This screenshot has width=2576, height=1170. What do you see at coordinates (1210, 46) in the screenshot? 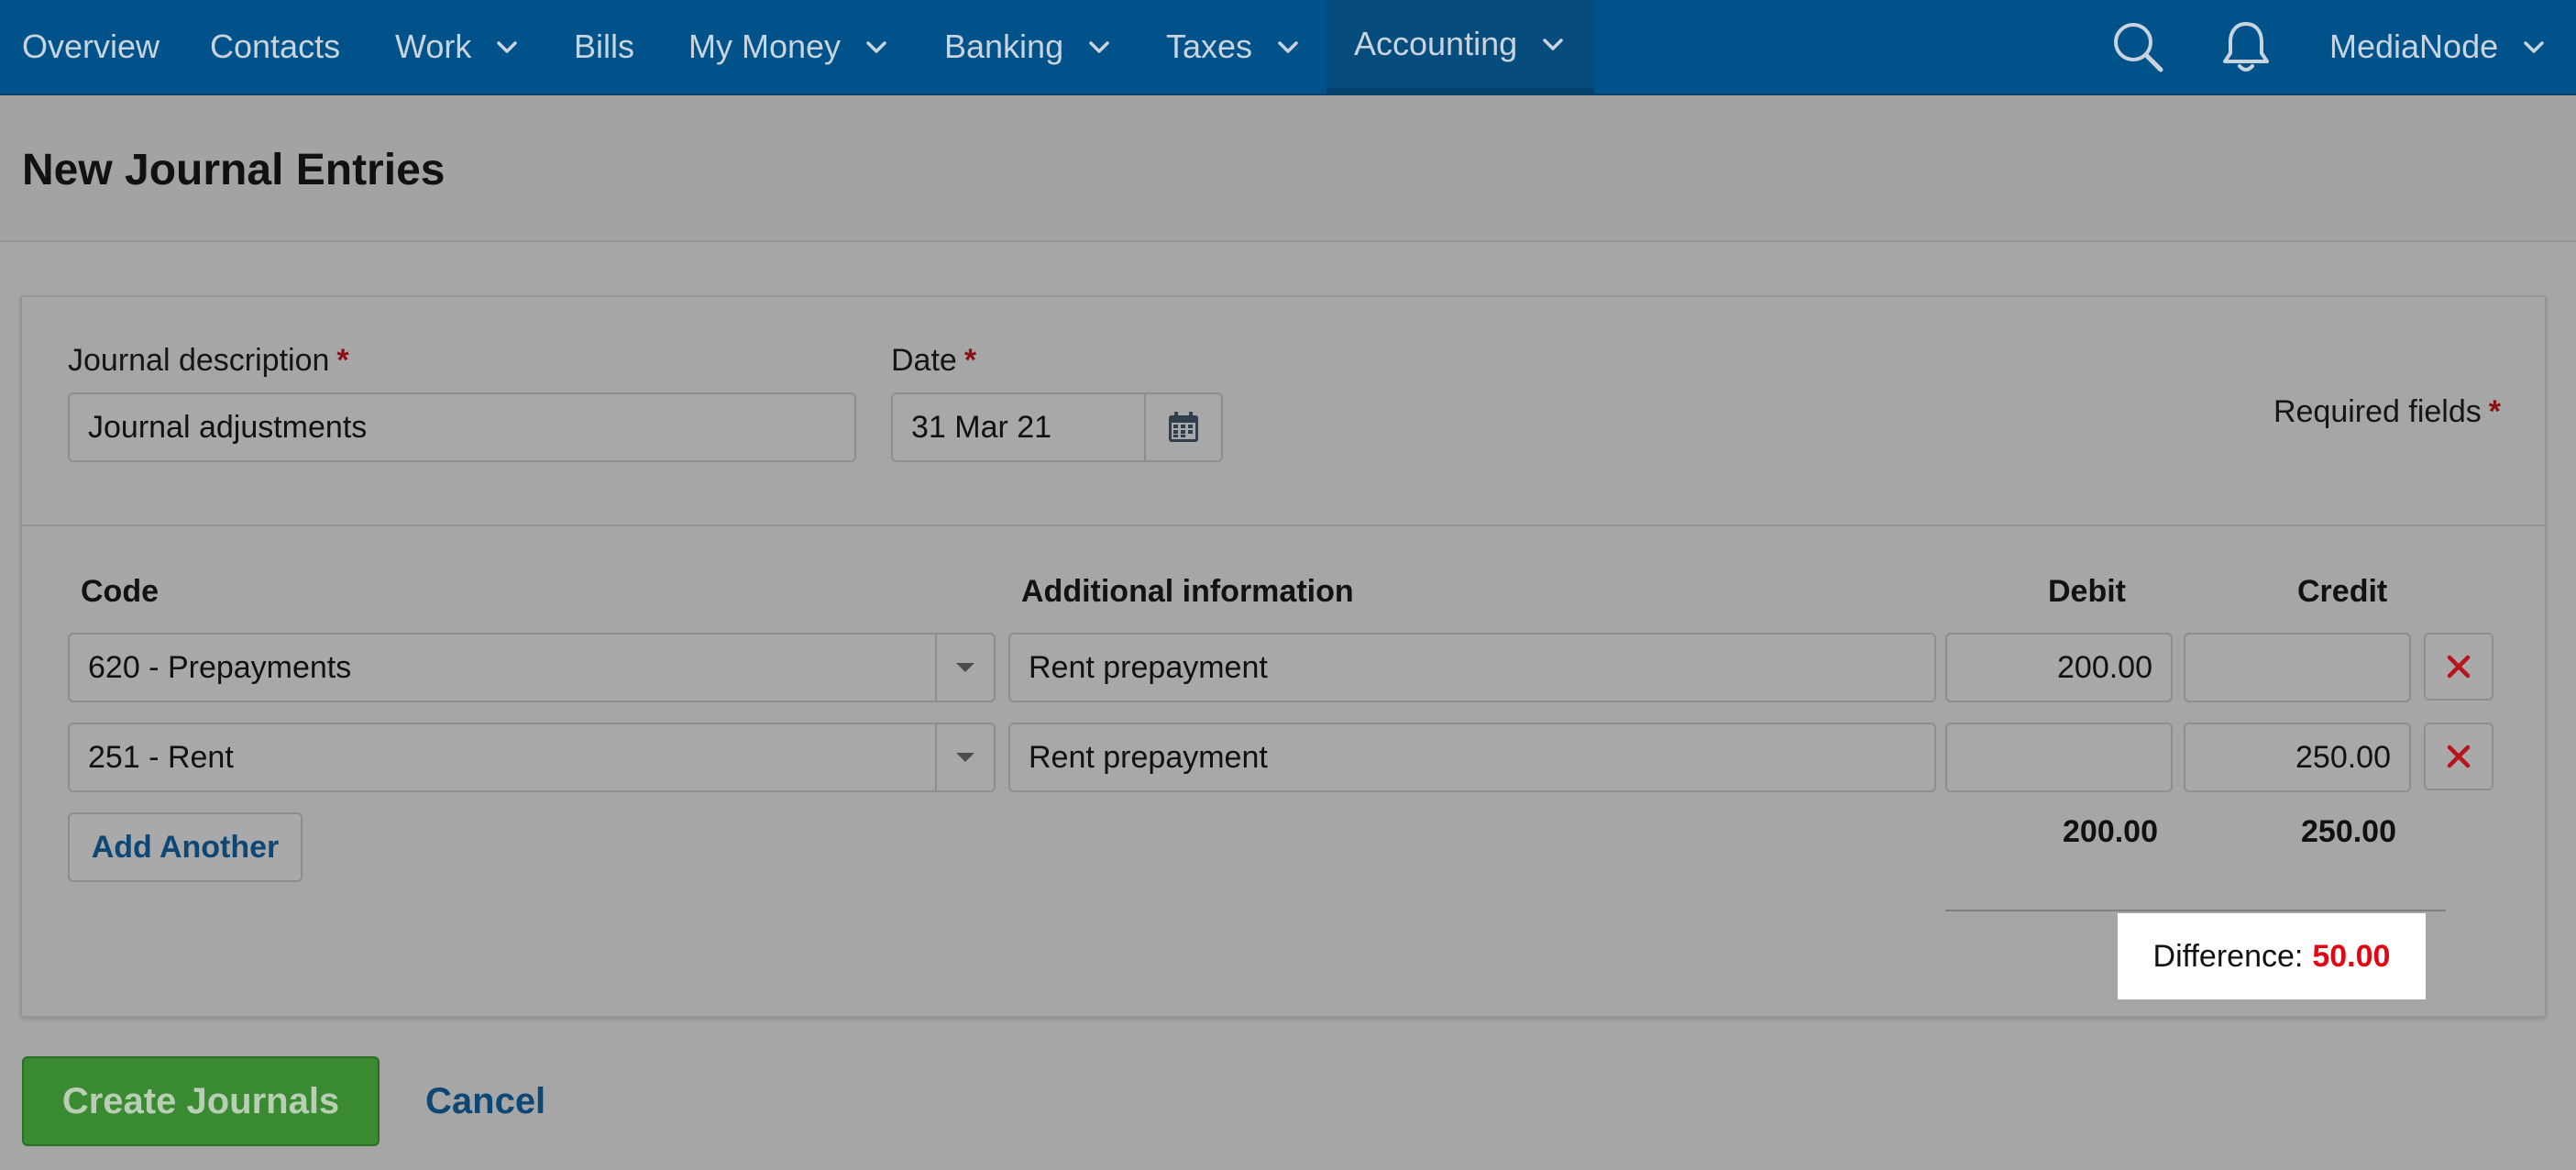
I see `nav-item-label: Taxes` at bounding box center [1210, 46].